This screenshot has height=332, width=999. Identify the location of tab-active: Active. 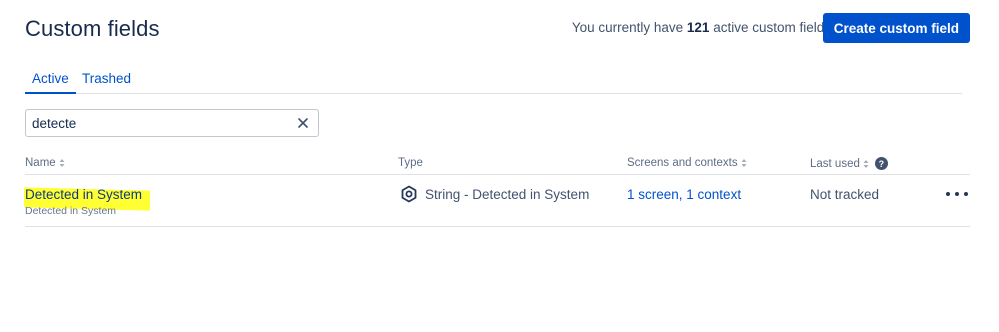
(50, 82).